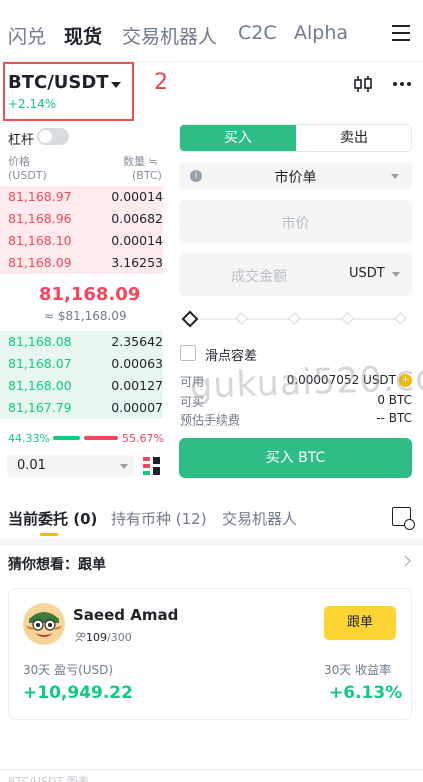 This screenshot has width=423, height=782. What do you see at coordinates (238, 138) in the screenshot?
I see `tab-buy: 买入` at bounding box center [238, 138].